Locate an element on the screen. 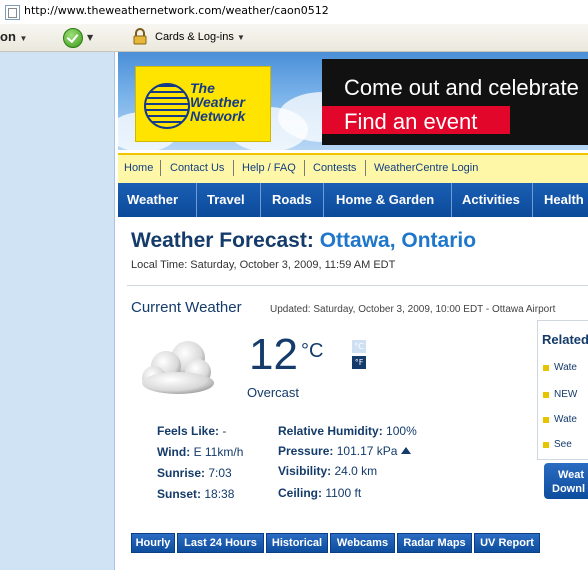 The width and height of the screenshot is (588, 570). cards-logins-button: Cards & Log-ins ▼ is located at coordinates (200, 37).